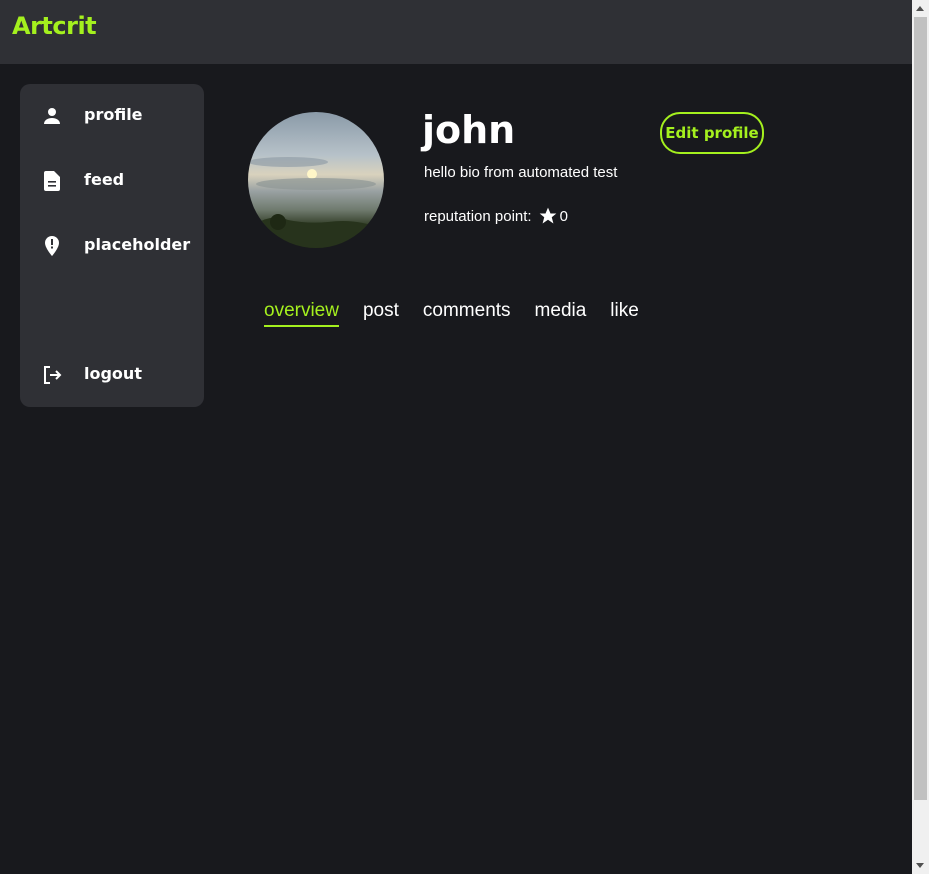 The image size is (929, 874). I want to click on sidebar: profile feed placeholder logout, so click(112, 245).